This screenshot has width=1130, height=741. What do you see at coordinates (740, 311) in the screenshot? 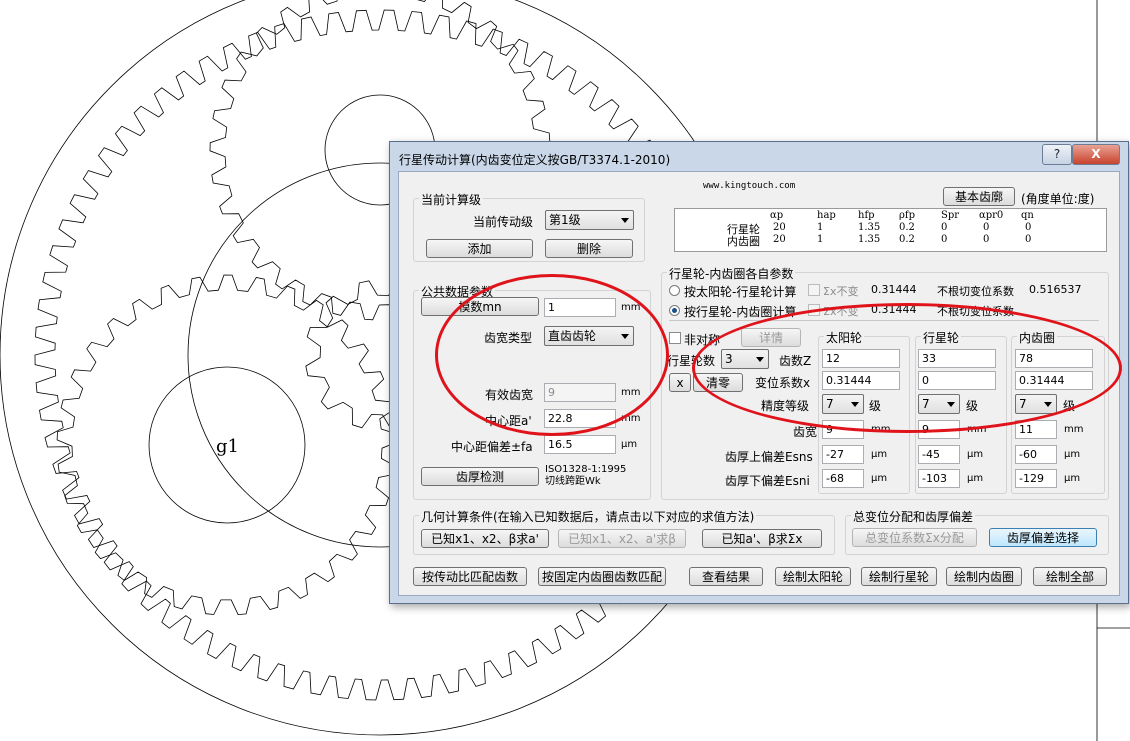
I see `radio-planet-ring-label: 按行星轮-内齿圈计算` at bounding box center [740, 311].